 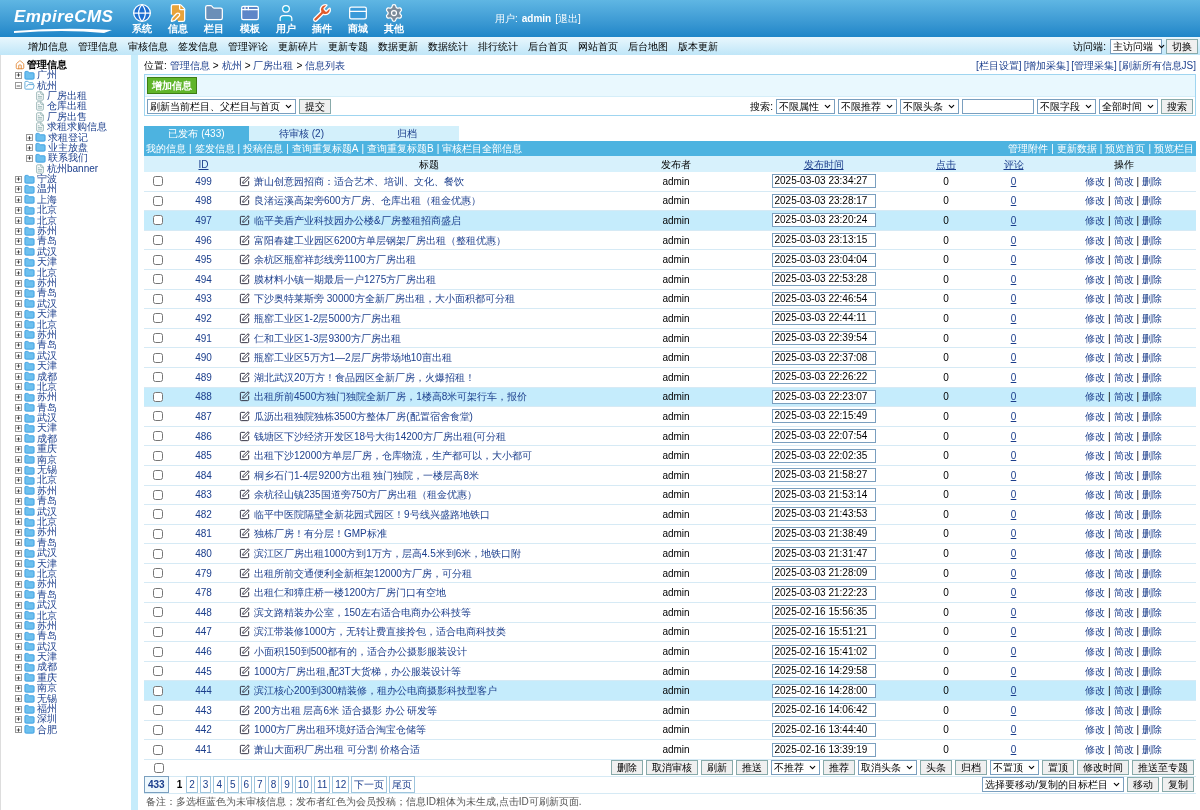 What do you see at coordinates (366, 495) in the screenshot?
I see `title-link: 余杭径山镇235国道旁750方厂房出租（租金优惠）` at bounding box center [366, 495].